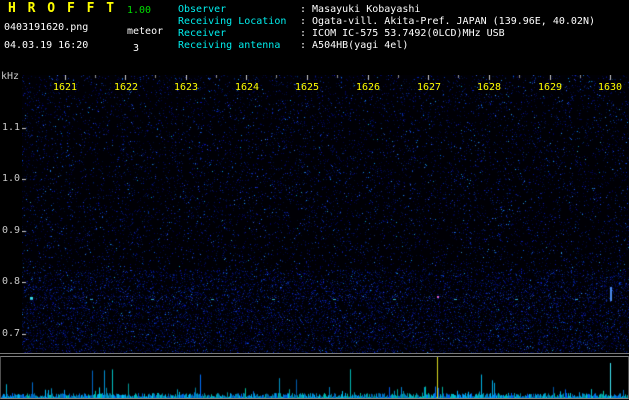 The height and width of the screenshot is (400, 629). What do you see at coordinates (202, 9) in the screenshot?
I see `info-label: Observer` at bounding box center [202, 9].